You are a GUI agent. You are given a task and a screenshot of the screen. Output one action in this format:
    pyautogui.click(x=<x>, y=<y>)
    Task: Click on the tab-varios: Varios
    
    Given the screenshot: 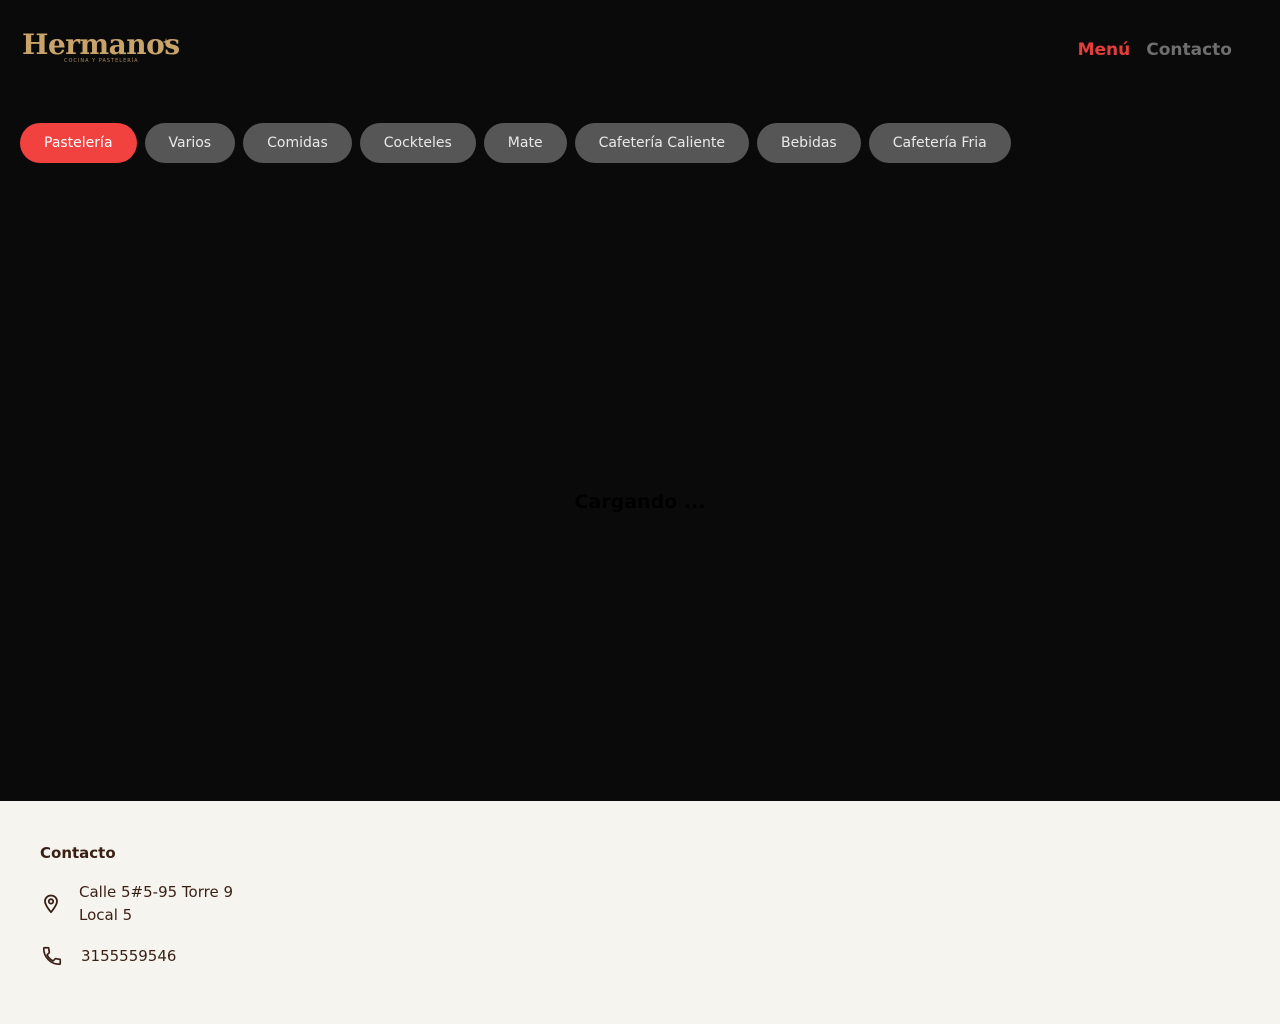 What is the action you would take?
    pyautogui.click(x=190, y=143)
    